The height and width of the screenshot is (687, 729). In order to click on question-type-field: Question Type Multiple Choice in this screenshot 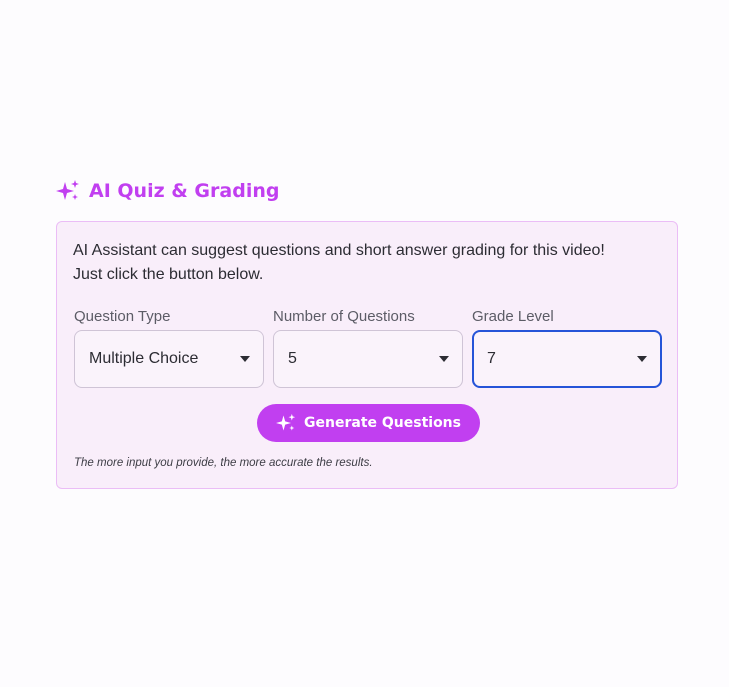, I will do `click(169, 348)`.